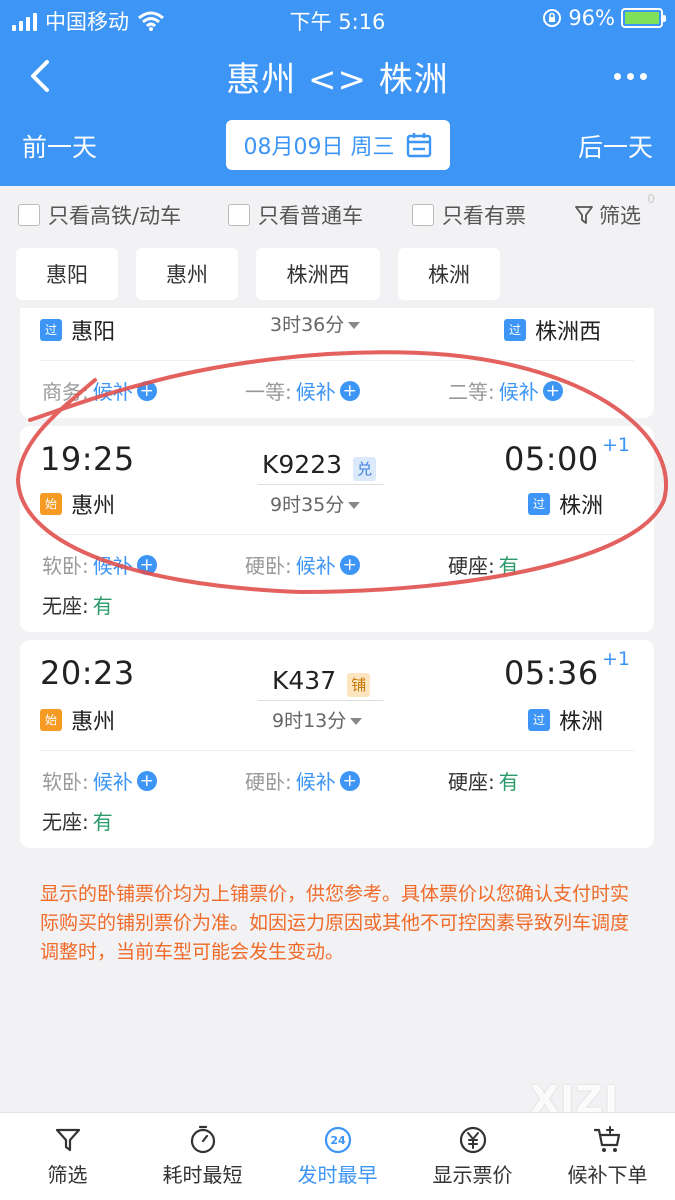 Image resolution: width=675 pixels, height=1200 pixels. Describe the element at coordinates (472, 1175) in the screenshot. I see `tab-label: 显示票价` at that location.